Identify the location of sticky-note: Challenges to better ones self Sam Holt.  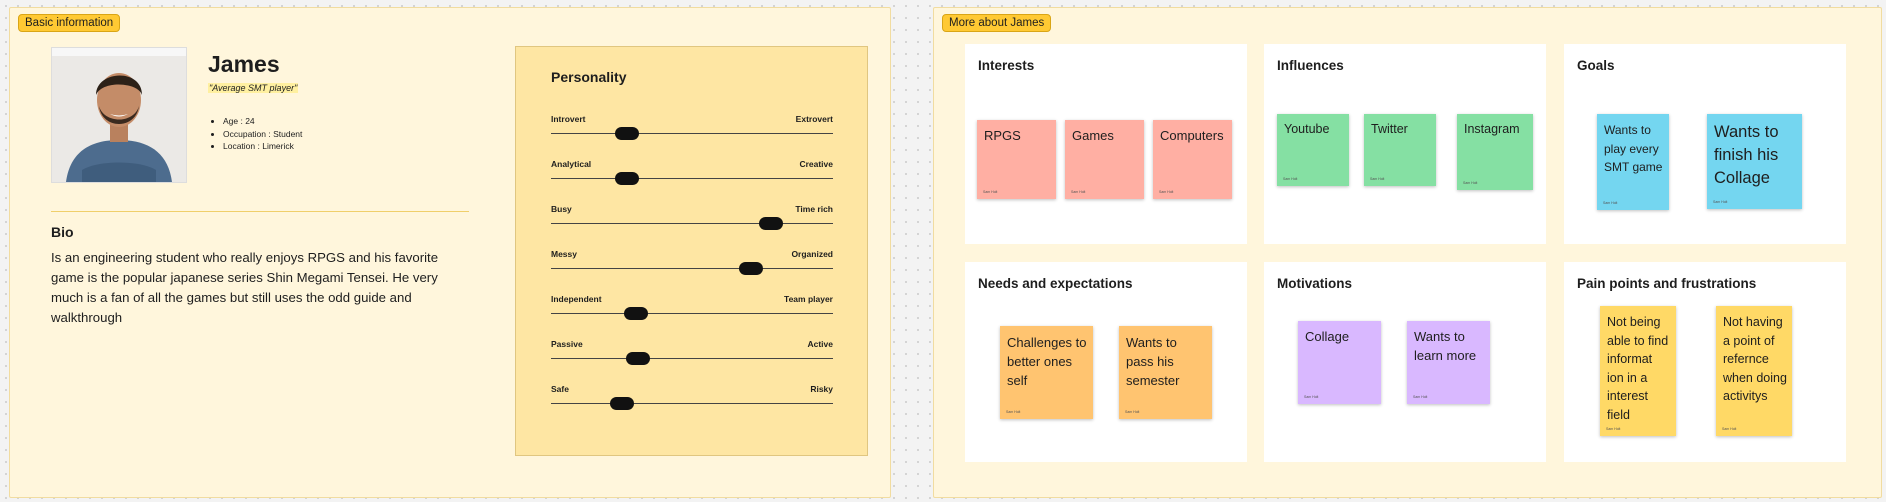
(1046, 372).